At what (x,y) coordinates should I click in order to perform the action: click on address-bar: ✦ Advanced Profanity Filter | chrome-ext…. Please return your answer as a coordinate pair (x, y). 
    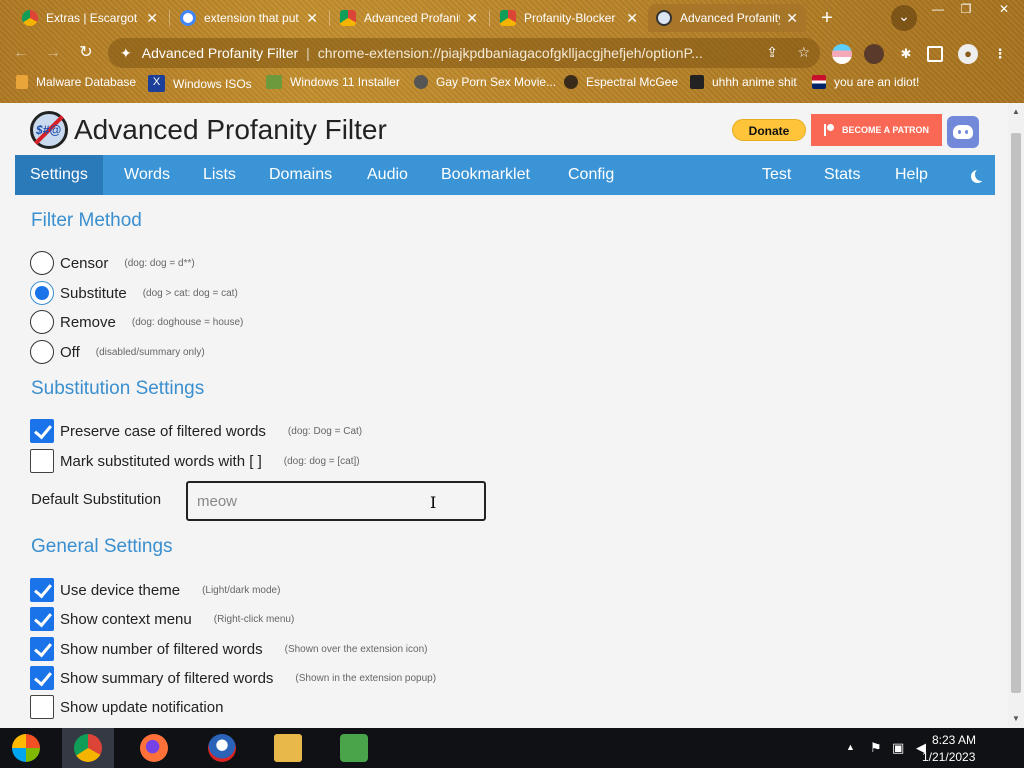
    Looking at the image, I should click on (464, 53).